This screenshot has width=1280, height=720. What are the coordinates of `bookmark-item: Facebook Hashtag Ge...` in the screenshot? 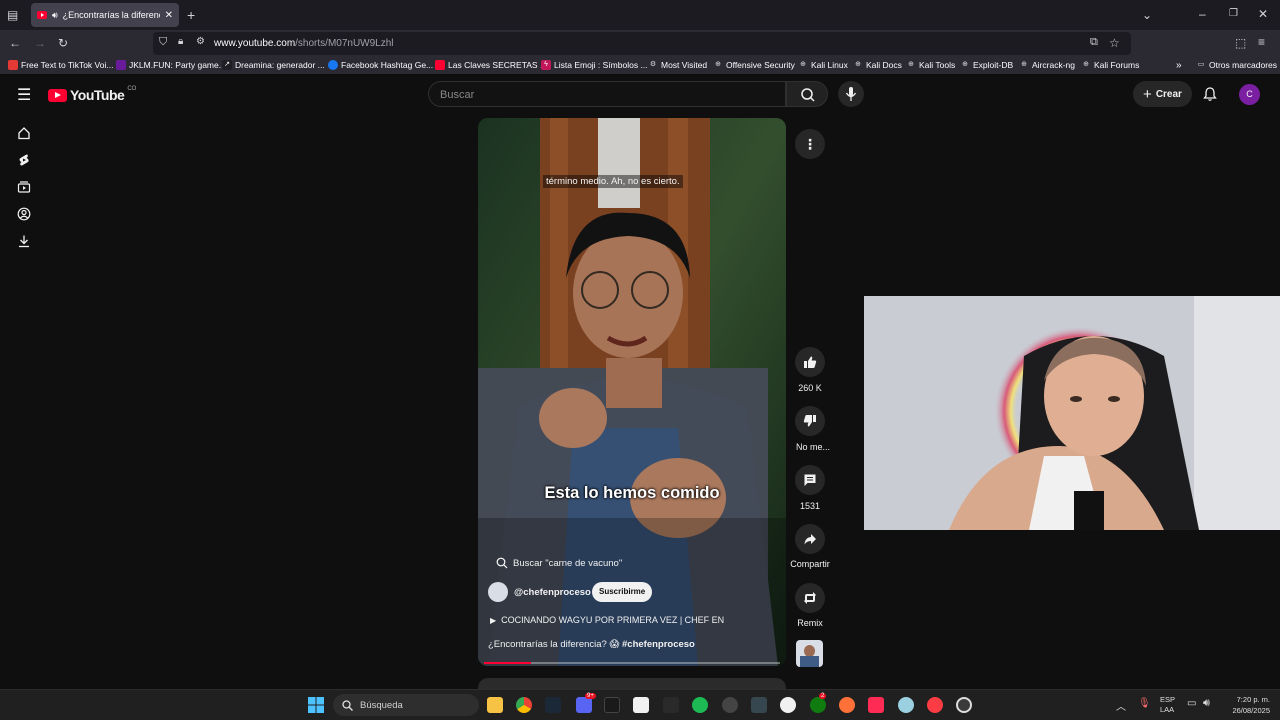 It's located at (380, 65).